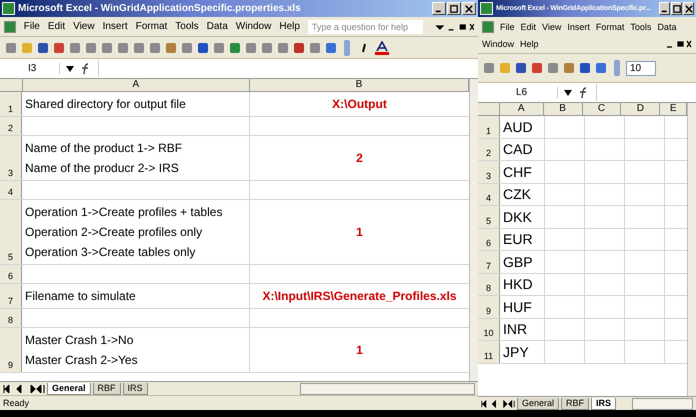 This screenshot has width=696, height=417. Describe the element at coordinates (106, 104) in the screenshot. I see `cell-text: Shared directory for output file` at that location.